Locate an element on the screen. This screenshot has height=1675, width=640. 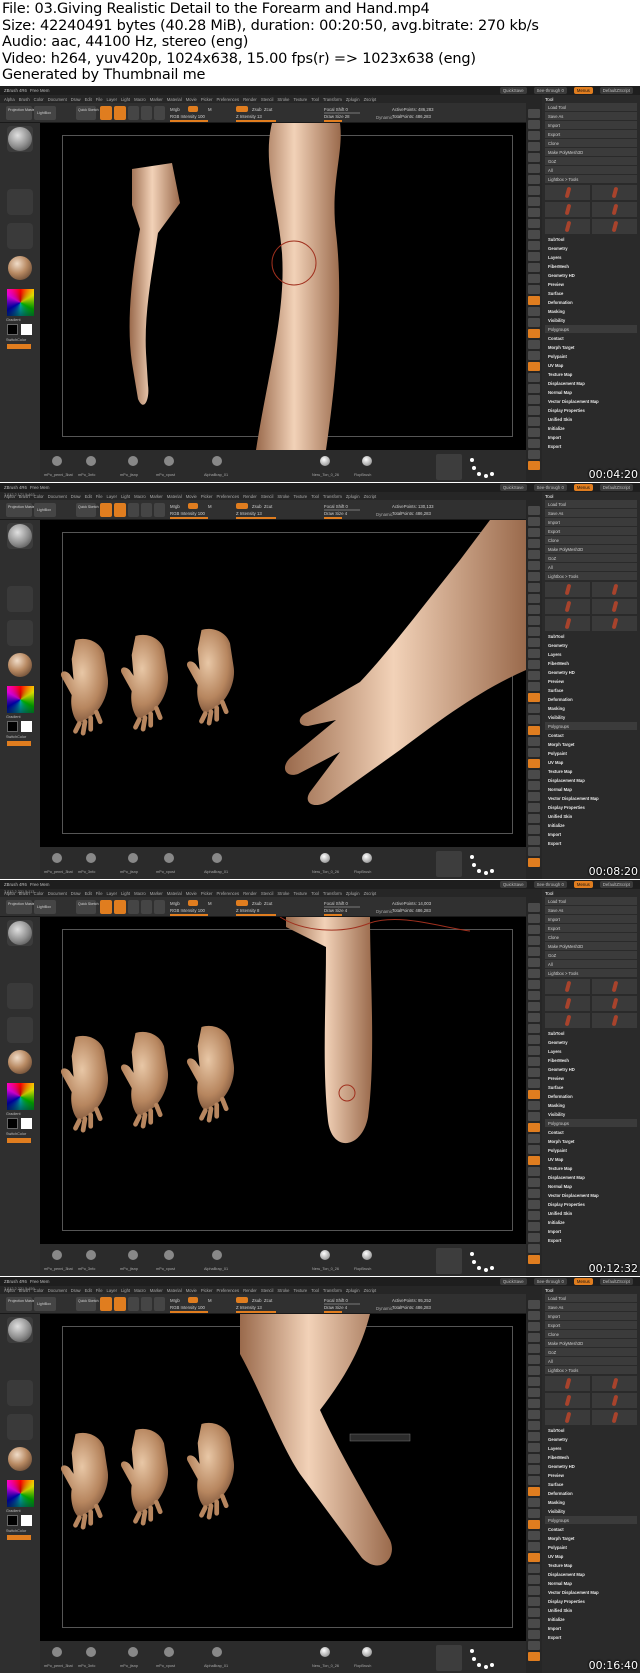
tool-menu-row: All is located at coordinates (591, 964).